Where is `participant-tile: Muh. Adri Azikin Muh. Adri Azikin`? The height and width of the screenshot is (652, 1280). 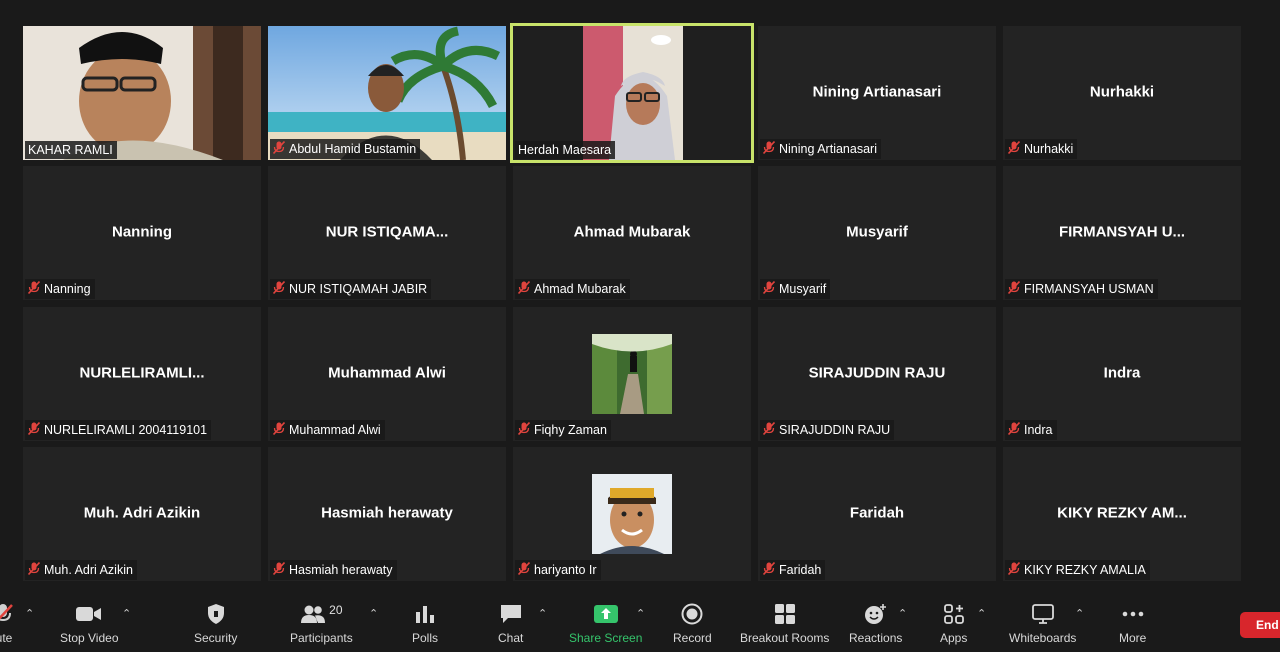 participant-tile: Muh. Adri Azikin Muh. Adri Azikin is located at coordinates (142, 514).